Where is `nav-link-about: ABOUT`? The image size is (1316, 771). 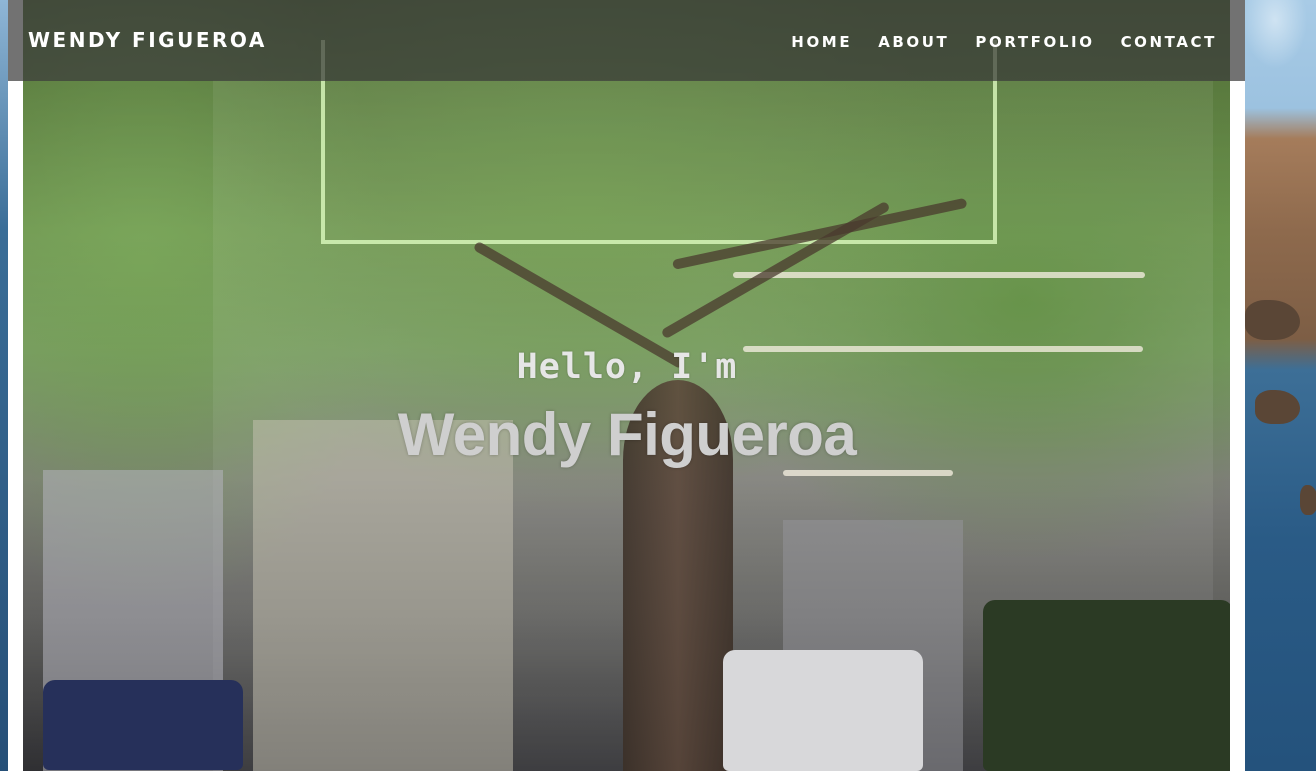
nav-link-about: ABOUT is located at coordinates (913, 42).